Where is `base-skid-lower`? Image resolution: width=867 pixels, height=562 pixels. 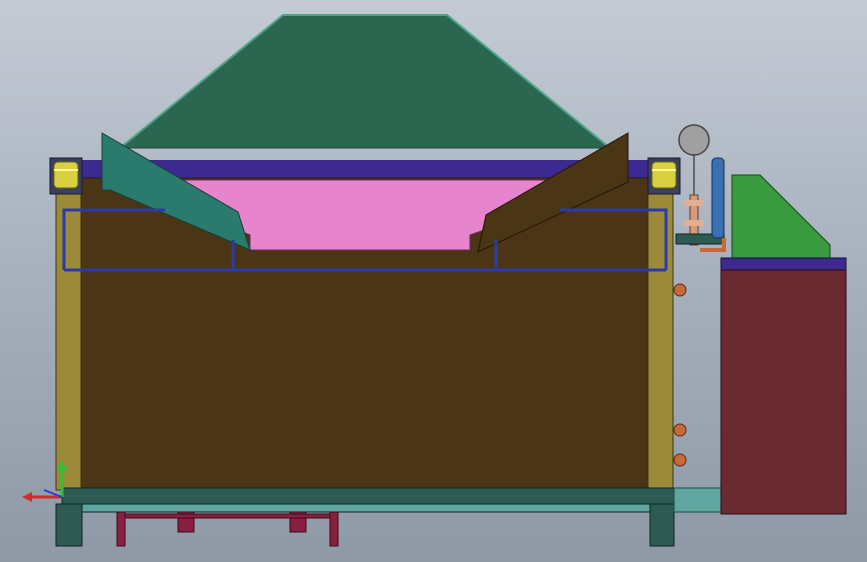 base-skid-lower is located at coordinates (368, 508).